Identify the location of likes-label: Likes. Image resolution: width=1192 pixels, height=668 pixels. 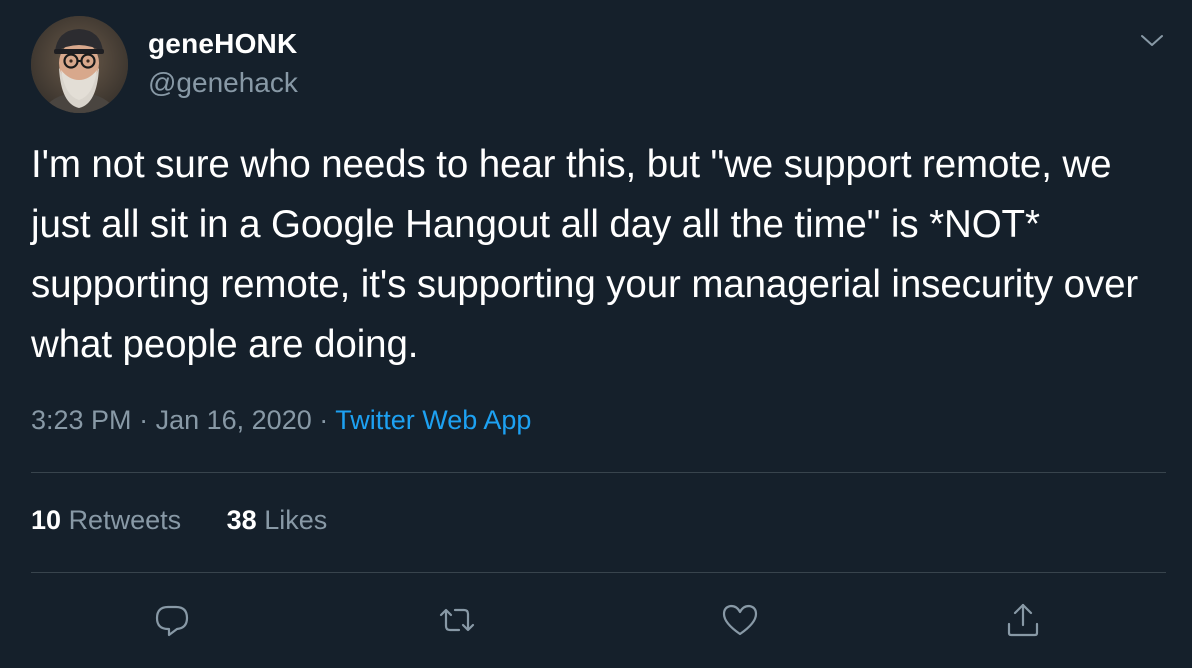
(296, 520).